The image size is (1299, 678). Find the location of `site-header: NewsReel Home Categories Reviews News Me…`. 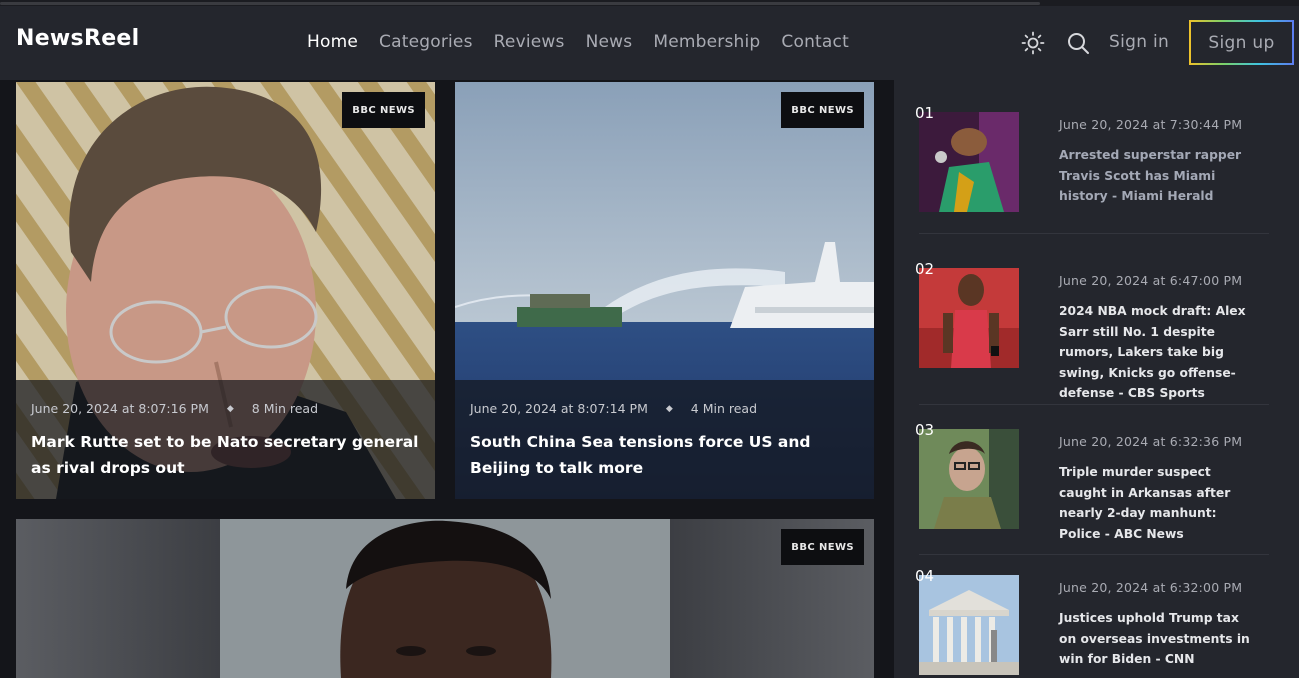

site-header: NewsReel Home Categories Reviews News Me… is located at coordinates (649, 43).